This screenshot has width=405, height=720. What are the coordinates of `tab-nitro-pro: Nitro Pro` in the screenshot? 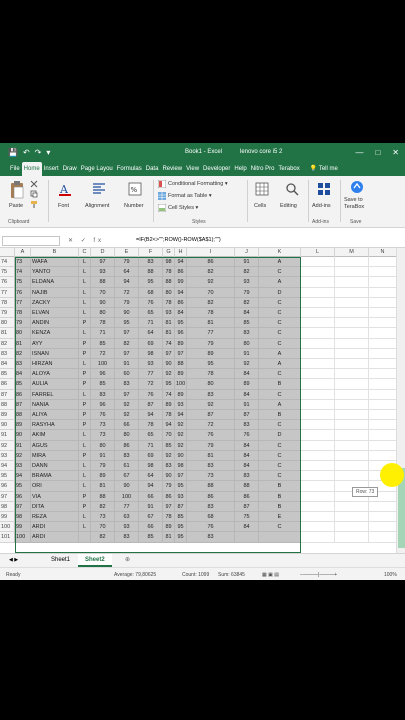 It's located at (263, 169).